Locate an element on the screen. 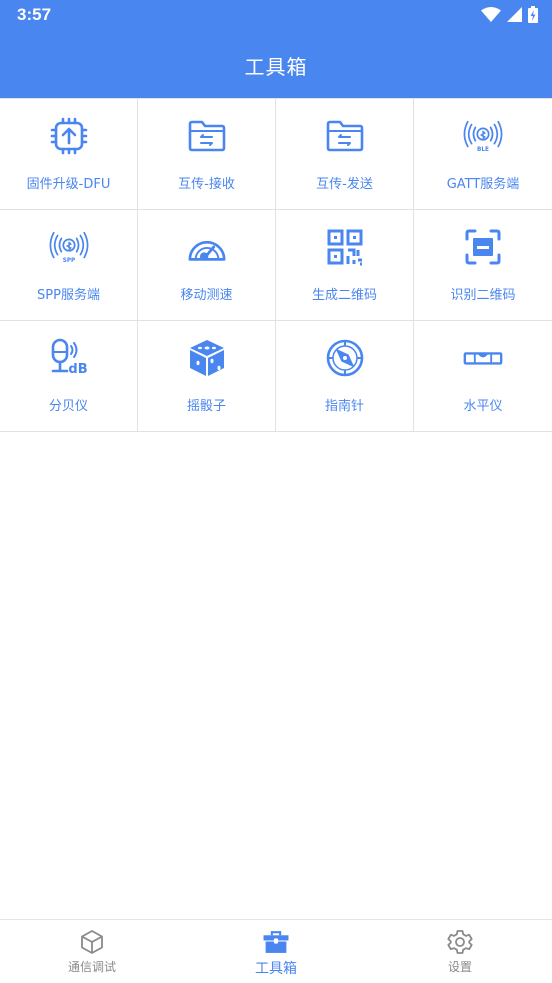  dice-icon is located at coordinates (207, 358).